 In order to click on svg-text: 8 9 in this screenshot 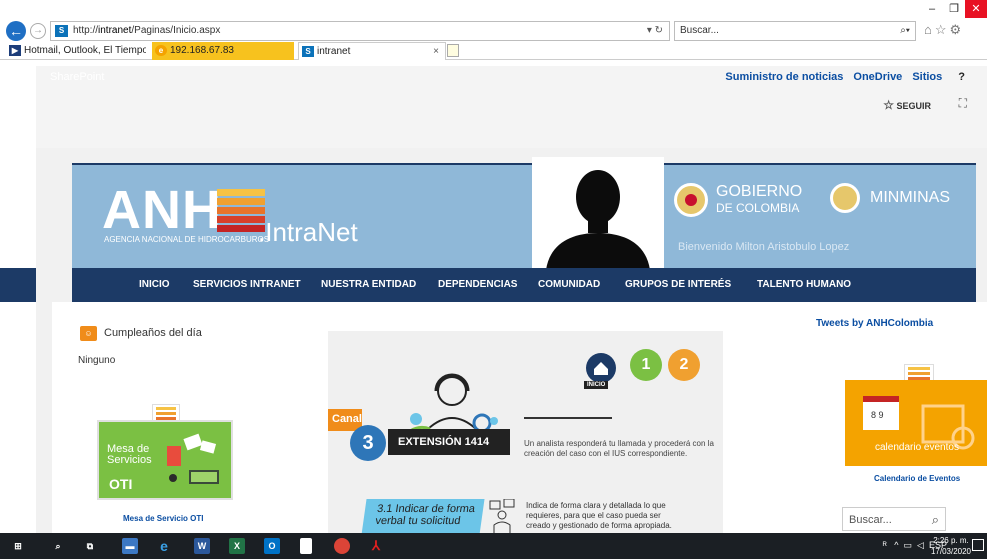, I will do `click(877, 415)`.